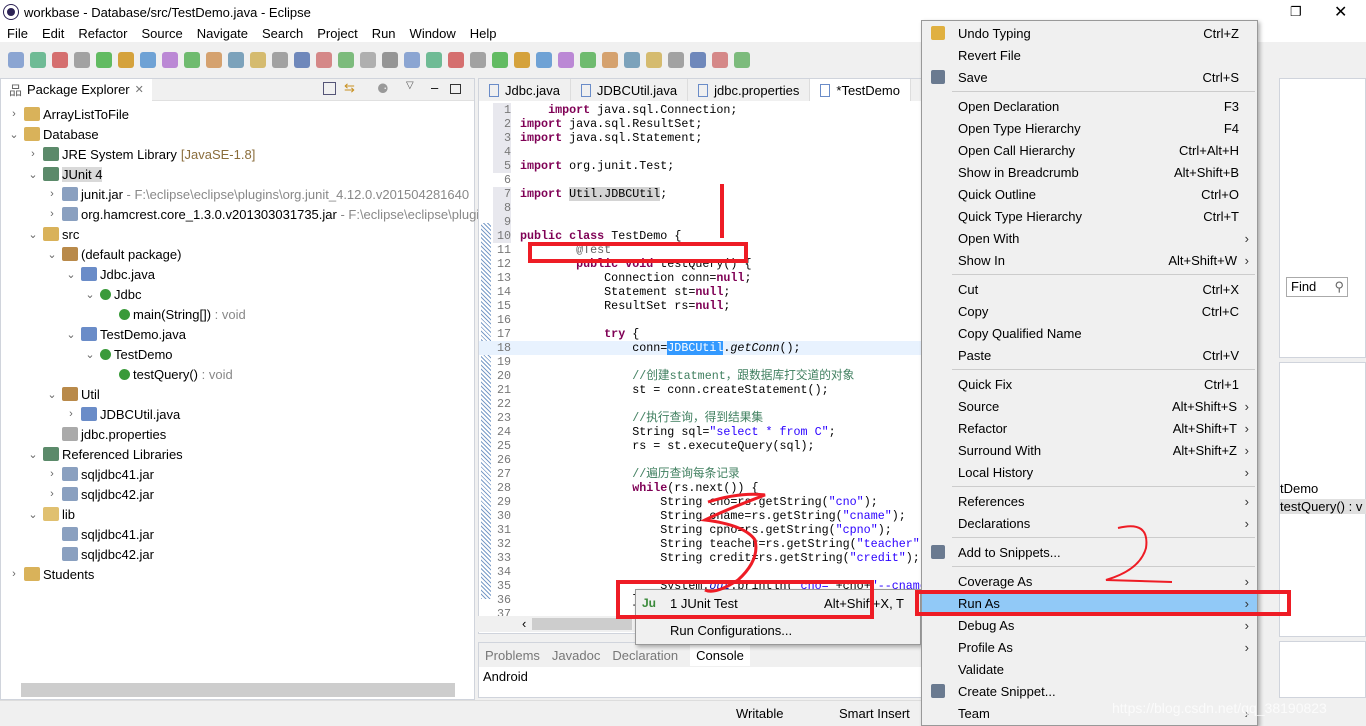 The image size is (1366, 726). Describe the element at coordinates (17, 33) in the screenshot. I see `menu-file: File` at that location.